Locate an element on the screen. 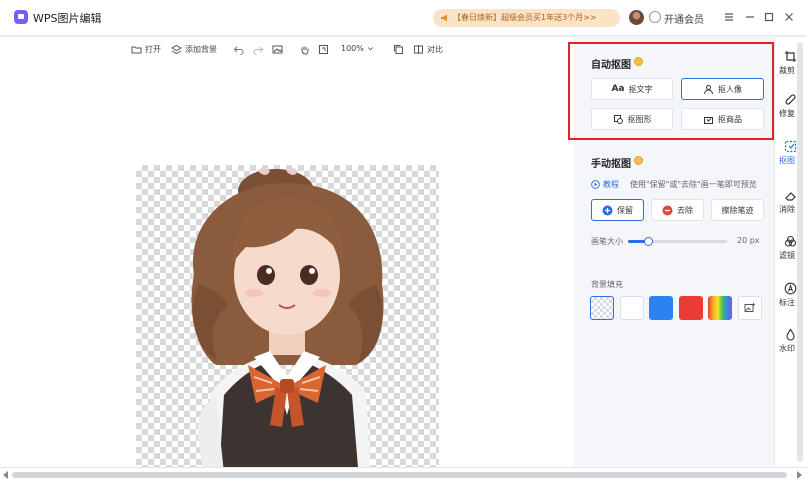 The height and width of the screenshot is (482, 807). swatch-blue is located at coordinates (661, 308).